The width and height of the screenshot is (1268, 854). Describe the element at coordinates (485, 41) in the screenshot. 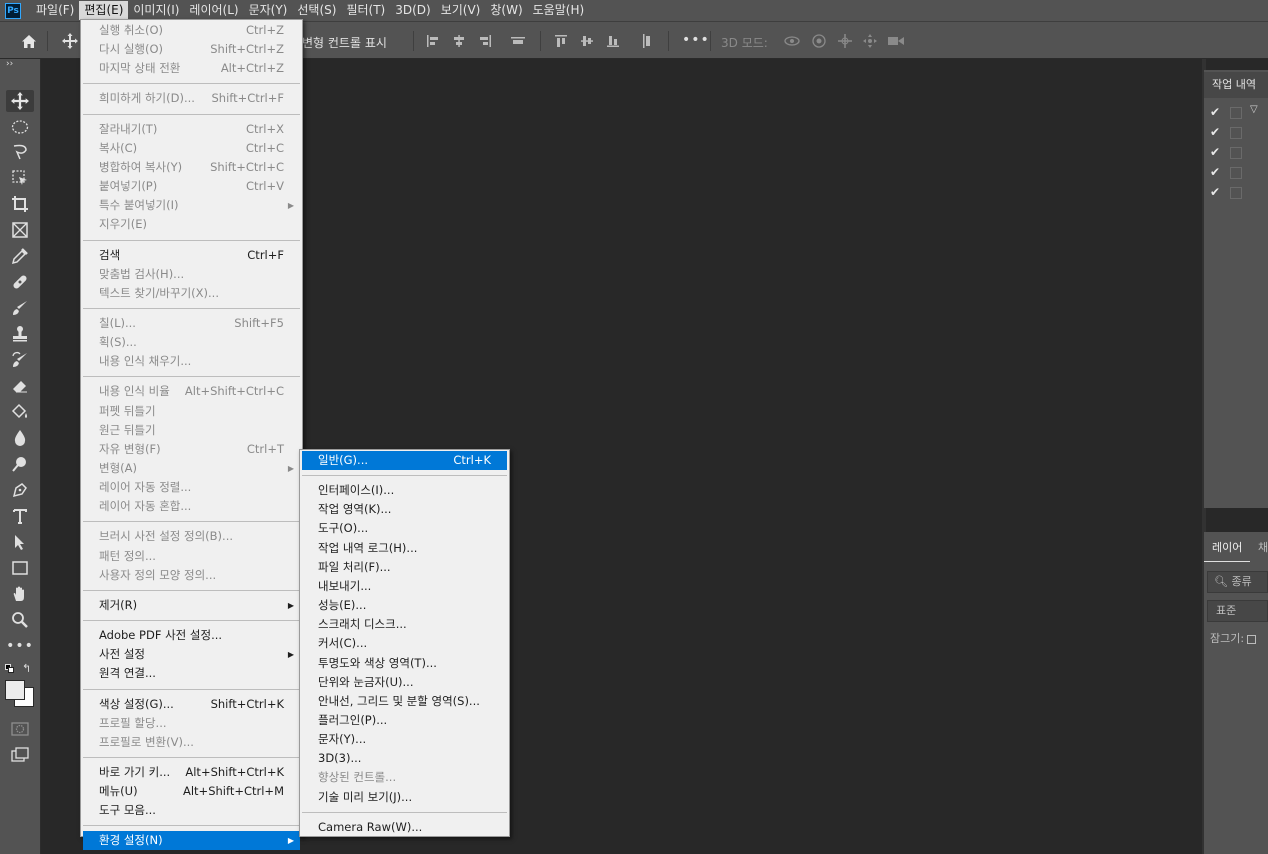

I see `align-right-icon` at that location.